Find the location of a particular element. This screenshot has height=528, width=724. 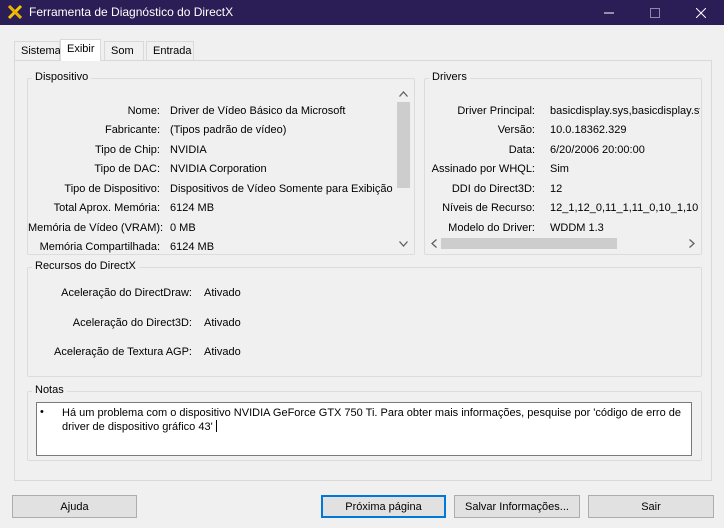

driver-label: Assinado por WHQL: is located at coordinates (483, 169).